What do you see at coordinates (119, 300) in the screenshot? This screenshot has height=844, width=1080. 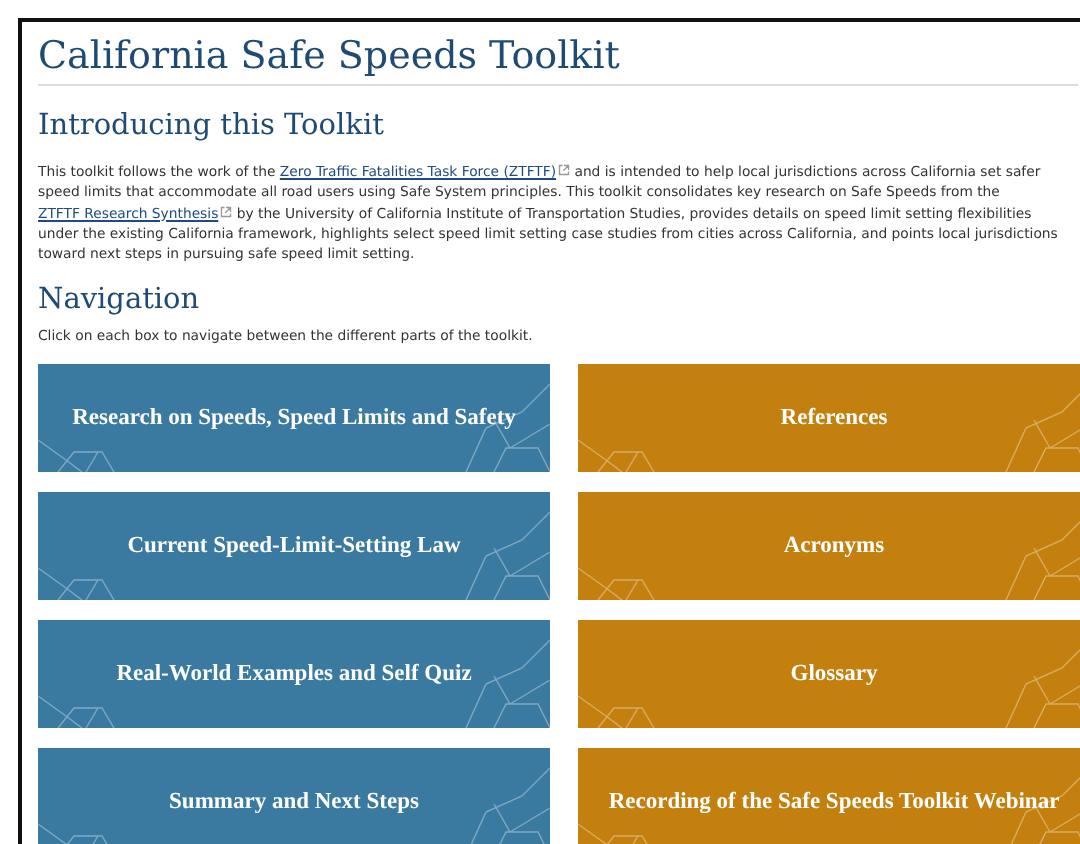 I see `section-heading: Navigation` at bounding box center [119, 300].